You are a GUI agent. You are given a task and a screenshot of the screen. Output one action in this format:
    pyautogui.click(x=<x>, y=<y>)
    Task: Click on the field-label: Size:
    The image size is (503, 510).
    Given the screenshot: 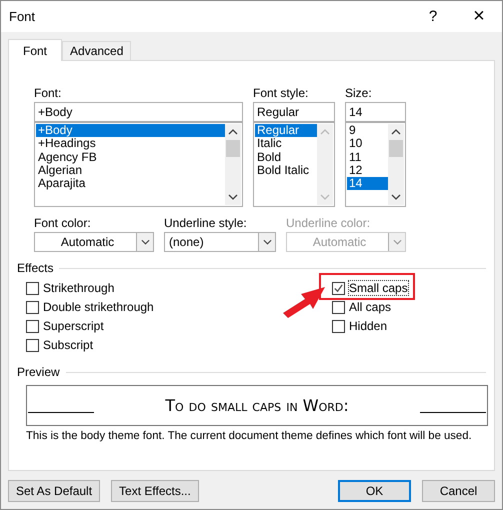 What is the action you would take?
    pyautogui.click(x=359, y=94)
    